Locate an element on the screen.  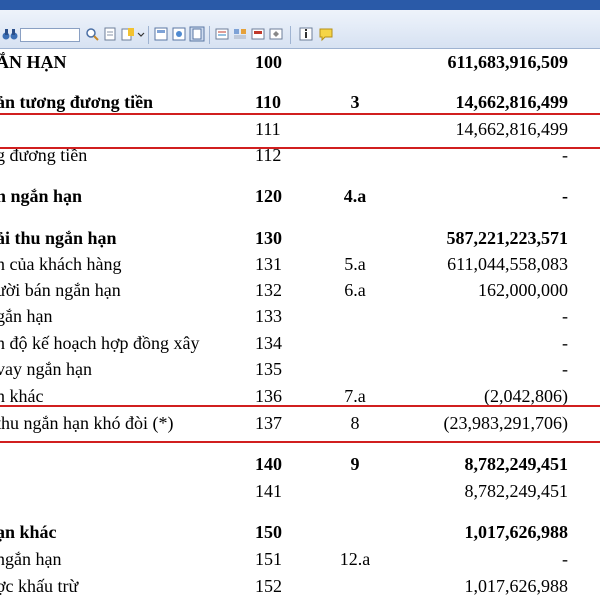
view-icon is located at coordinates (161, 34).